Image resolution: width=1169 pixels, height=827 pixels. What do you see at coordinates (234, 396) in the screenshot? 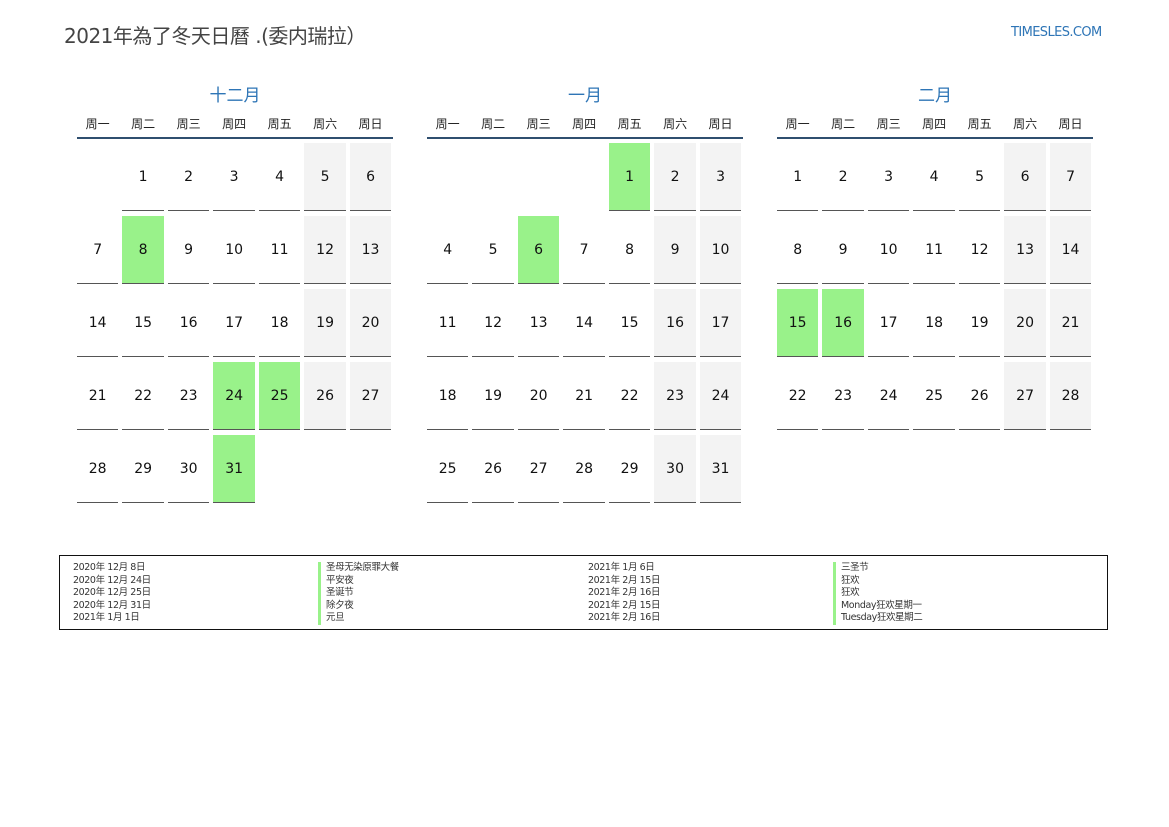
I see `holiday-day-cell: 24` at bounding box center [234, 396].